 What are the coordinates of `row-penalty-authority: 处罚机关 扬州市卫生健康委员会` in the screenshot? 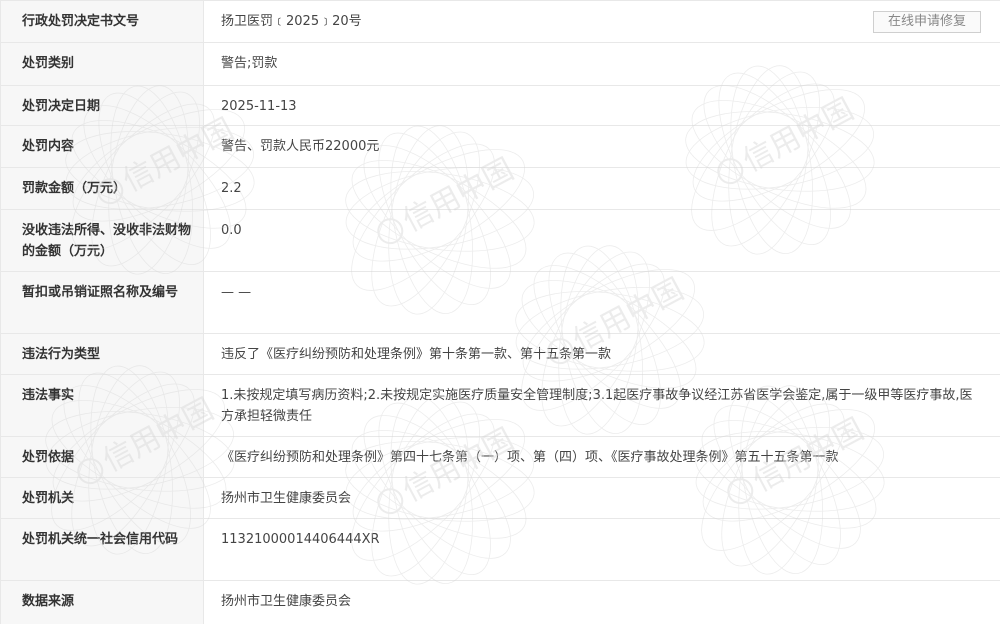 It's located at (500, 498).